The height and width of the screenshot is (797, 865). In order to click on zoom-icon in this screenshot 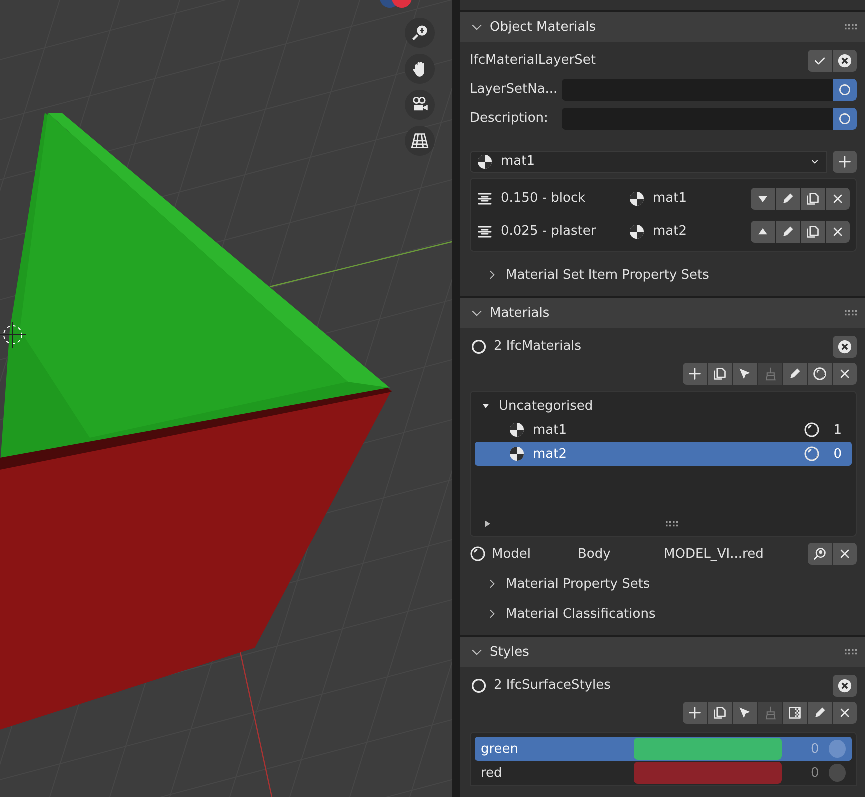, I will do `click(420, 33)`.